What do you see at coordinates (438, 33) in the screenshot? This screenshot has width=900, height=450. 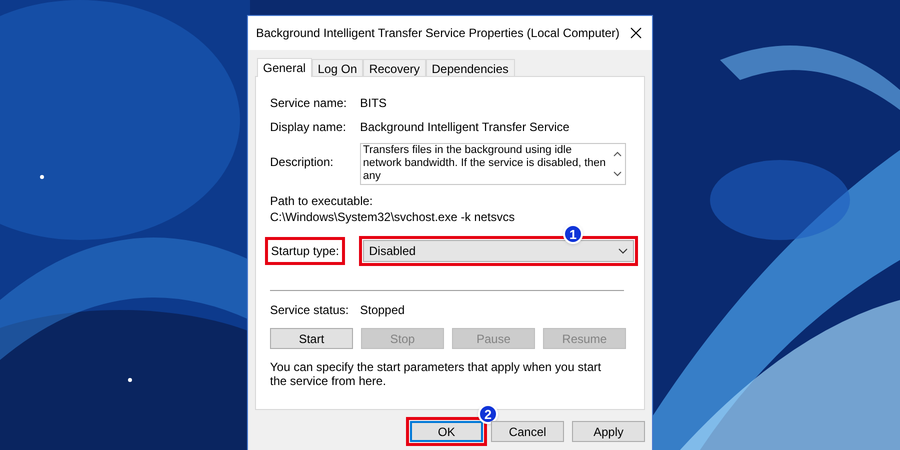 I see `window-title: Background Intelligent Transfer Service Properties (Local Computer)` at bounding box center [438, 33].